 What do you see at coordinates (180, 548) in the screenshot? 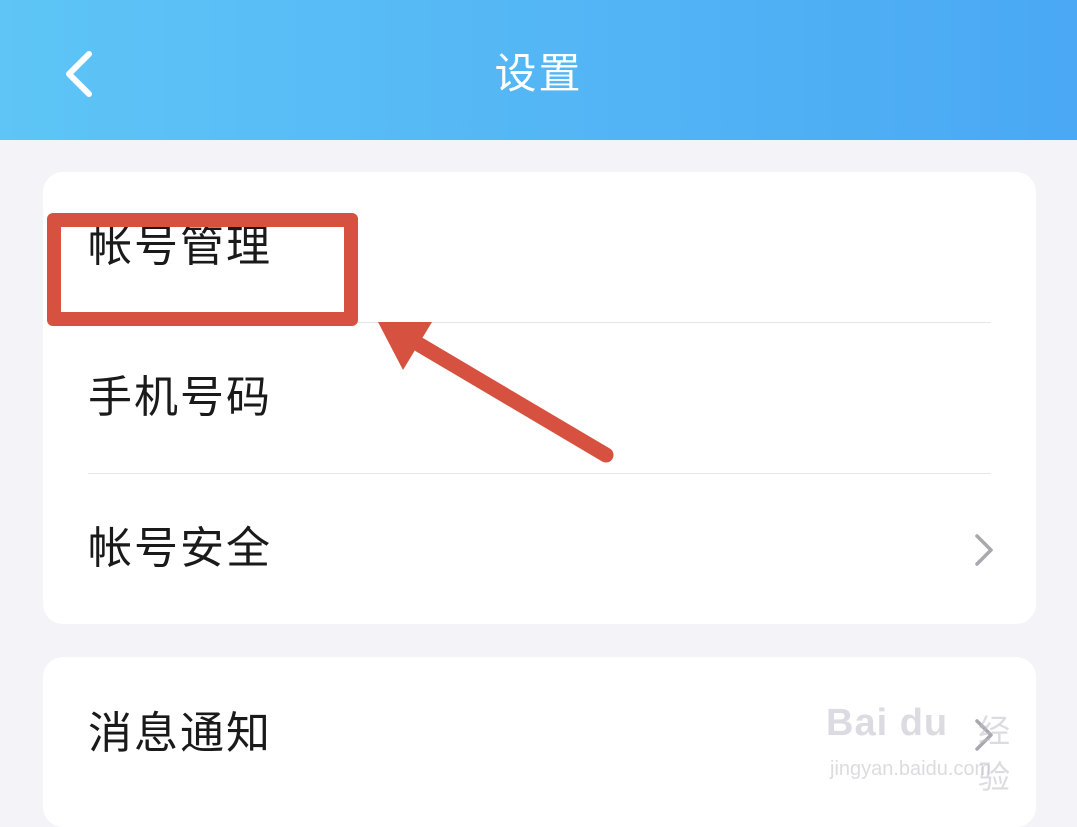
I see `settings-item-label: 帐号安全` at bounding box center [180, 548].